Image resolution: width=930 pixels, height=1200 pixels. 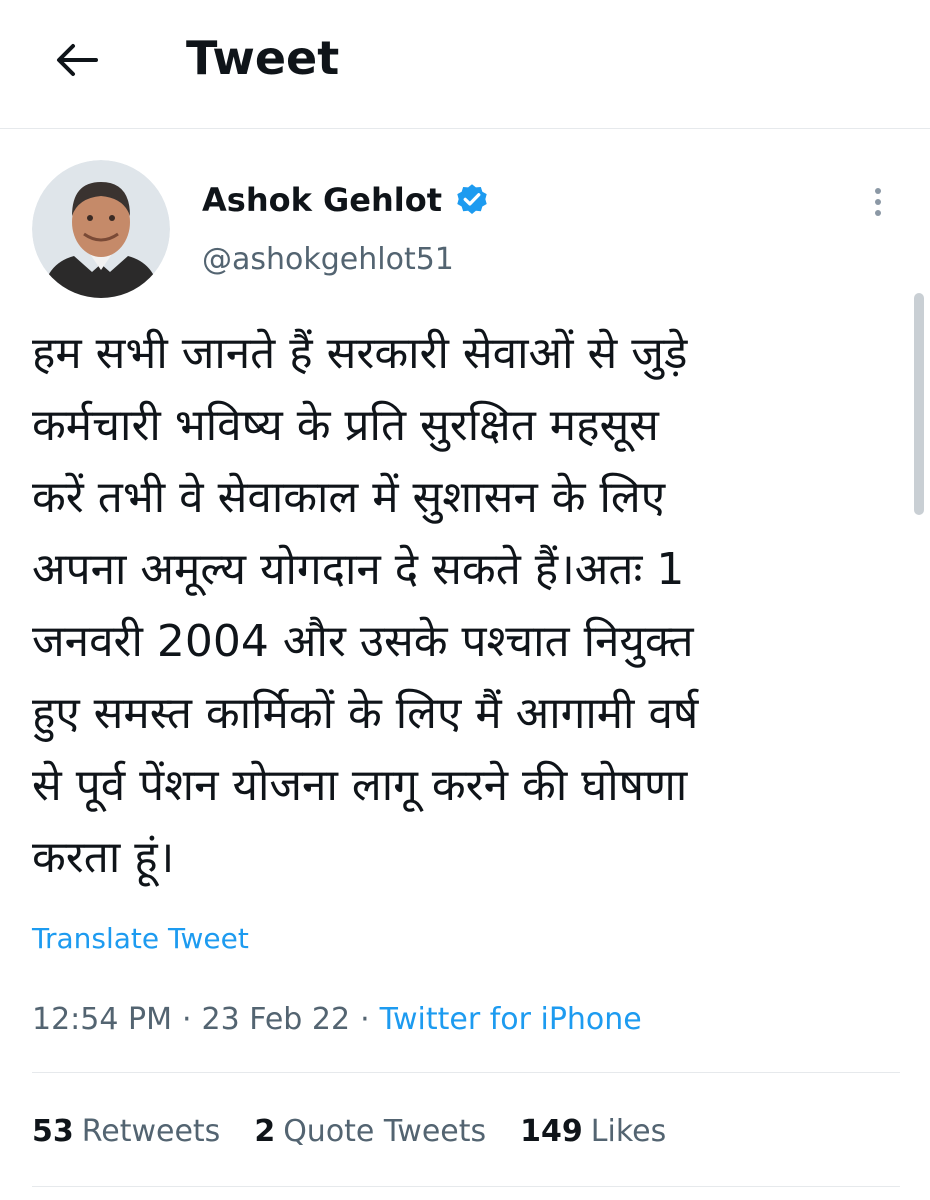 I want to click on more-dots-icon, so click(x=878, y=191).